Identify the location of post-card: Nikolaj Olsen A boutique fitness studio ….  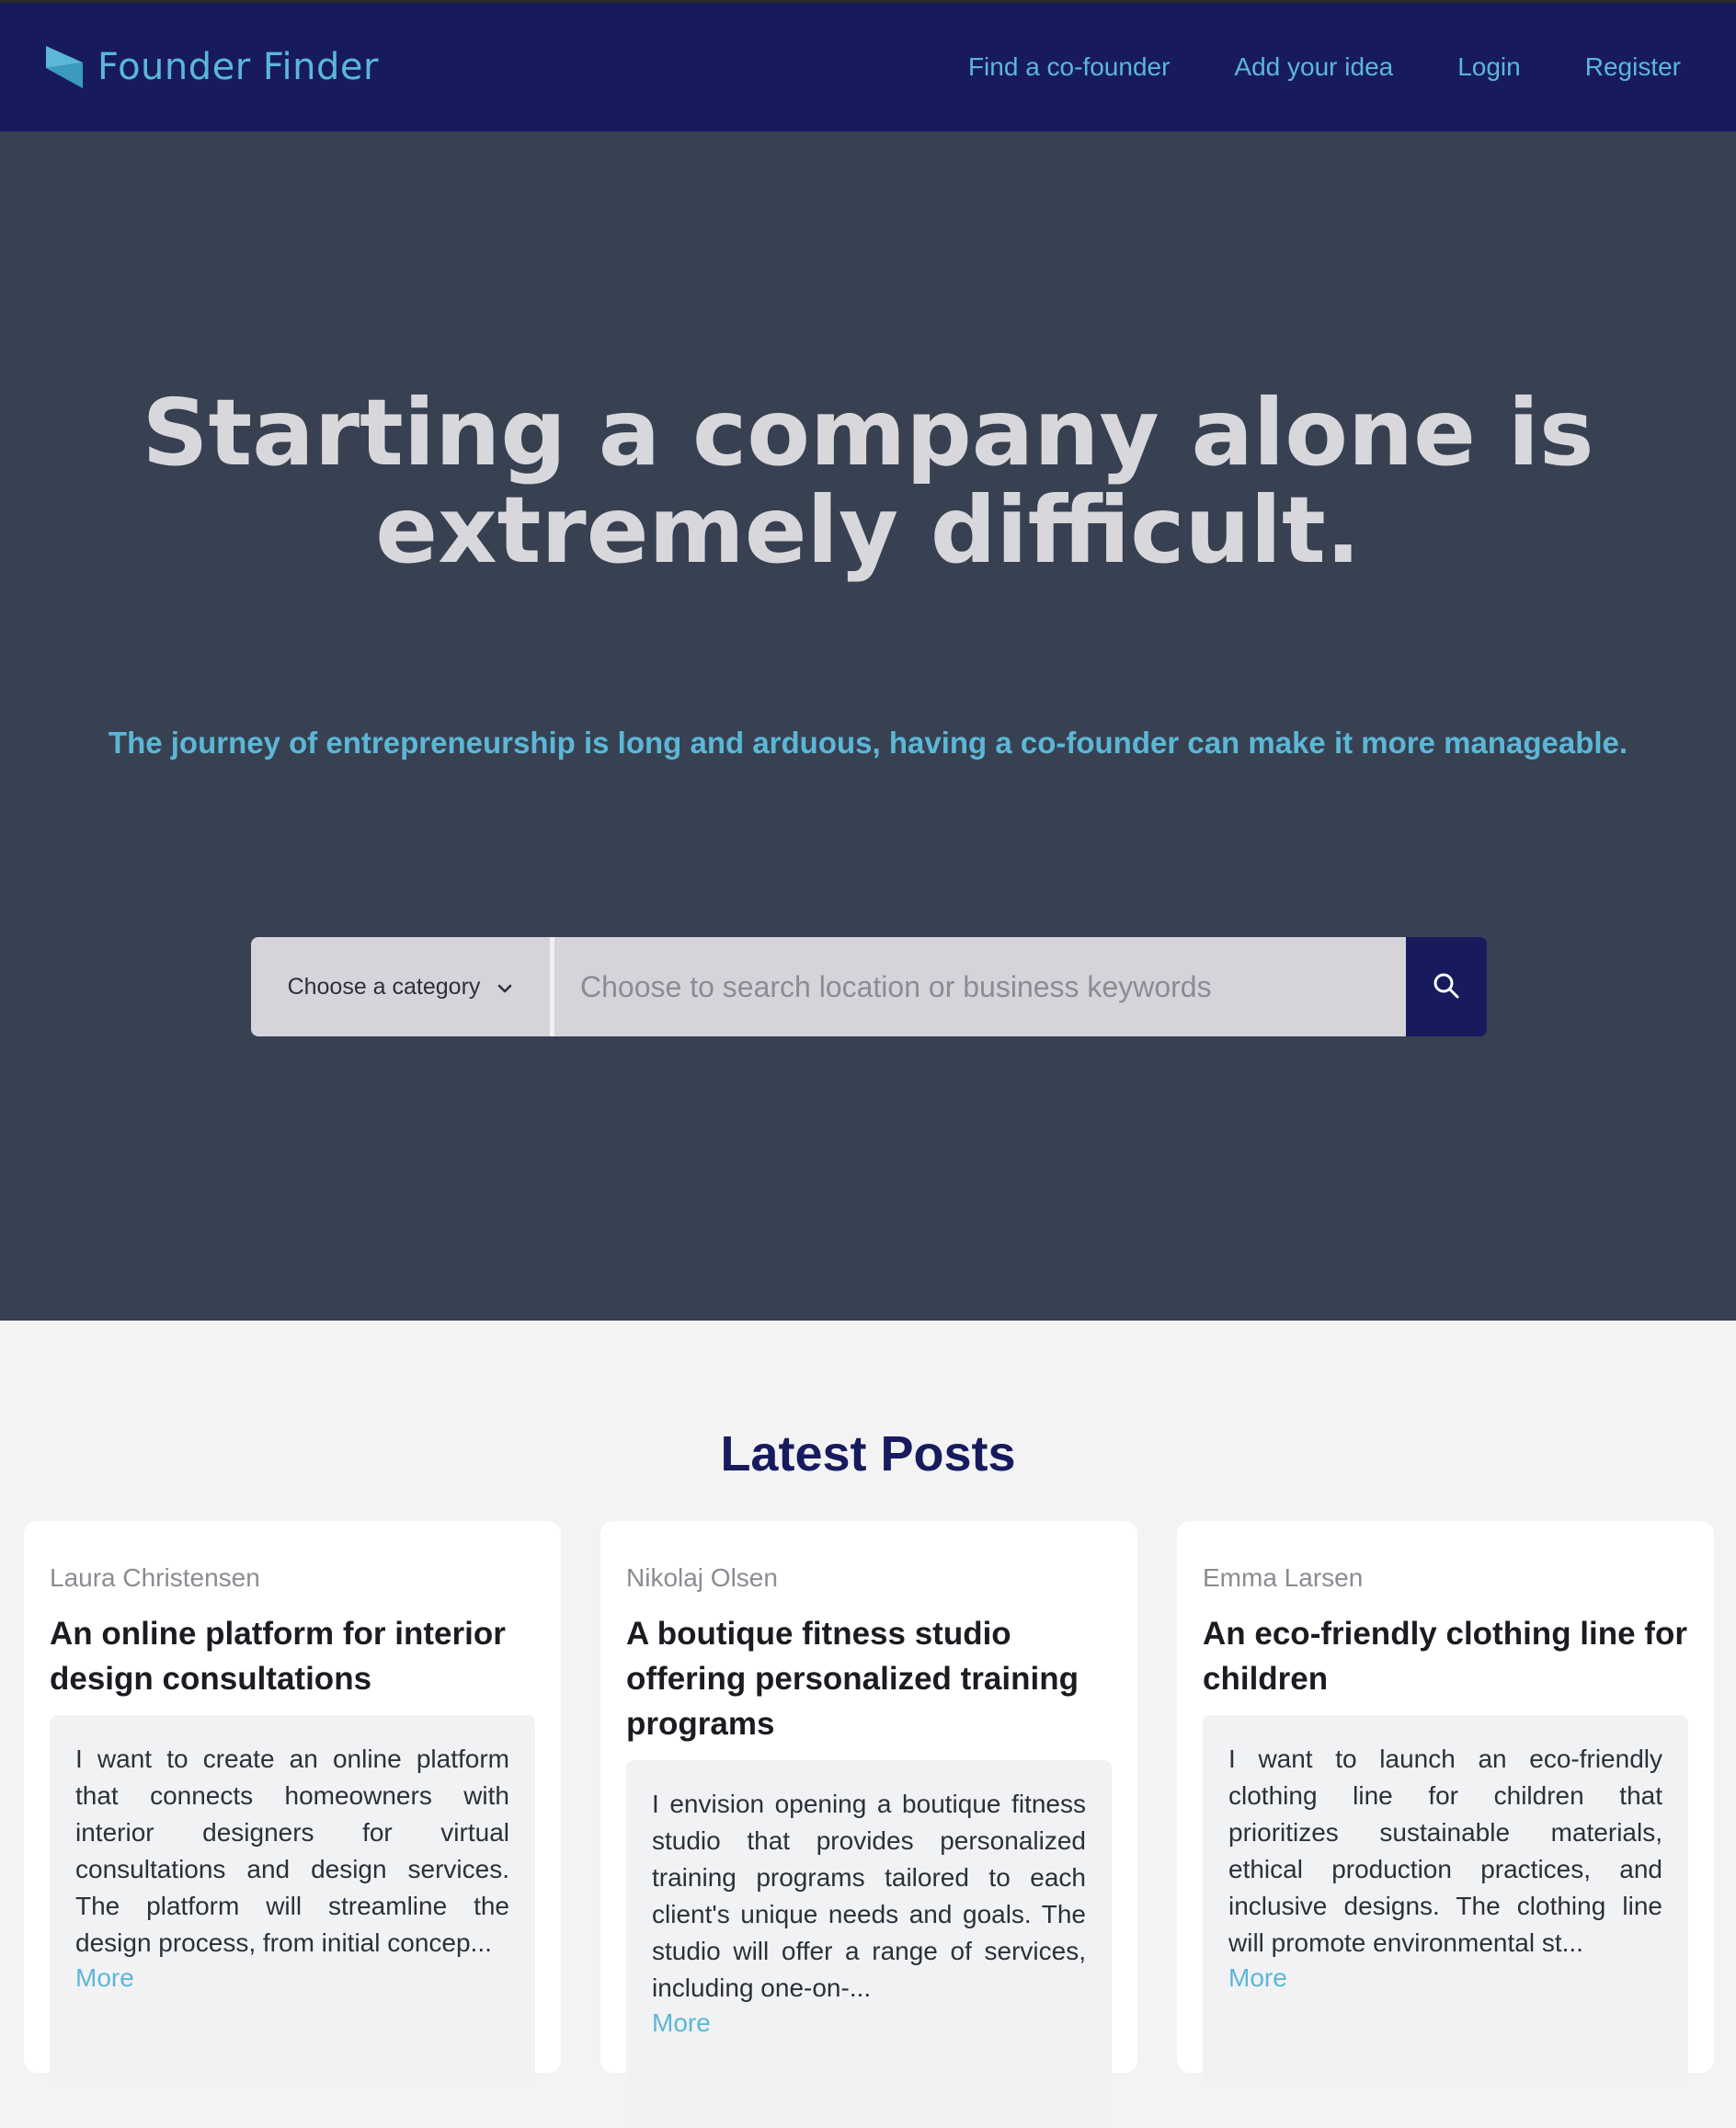
(868, 1824).